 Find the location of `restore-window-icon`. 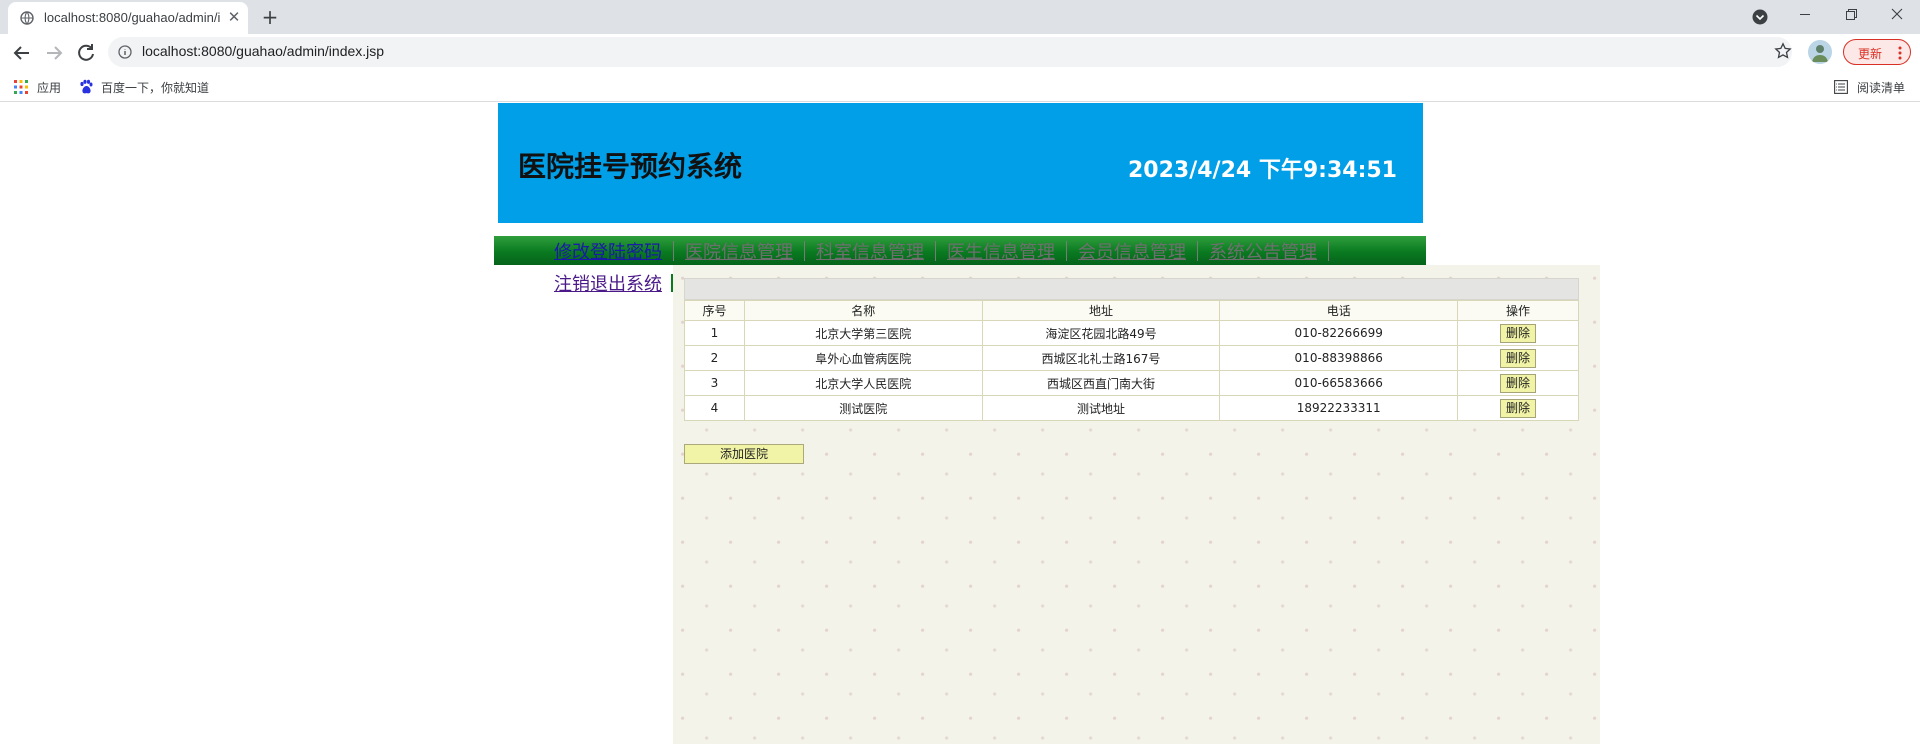

restore-window-icon is located at coordinates (1851, 15).